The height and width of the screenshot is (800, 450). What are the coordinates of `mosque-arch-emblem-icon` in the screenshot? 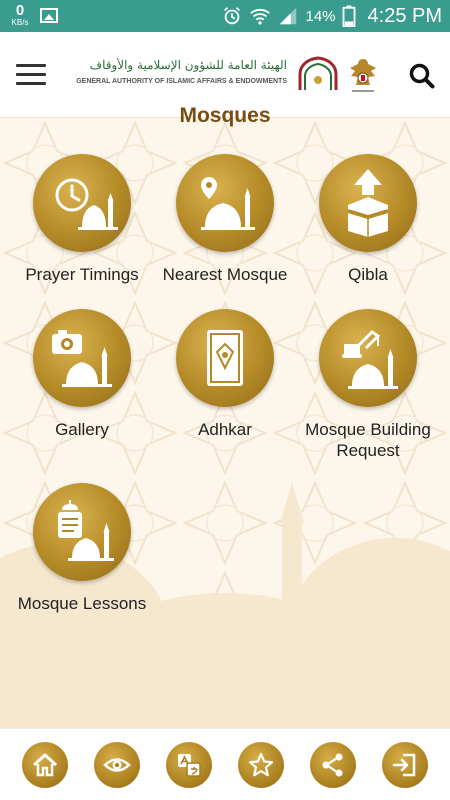 It's located at (318, 73).